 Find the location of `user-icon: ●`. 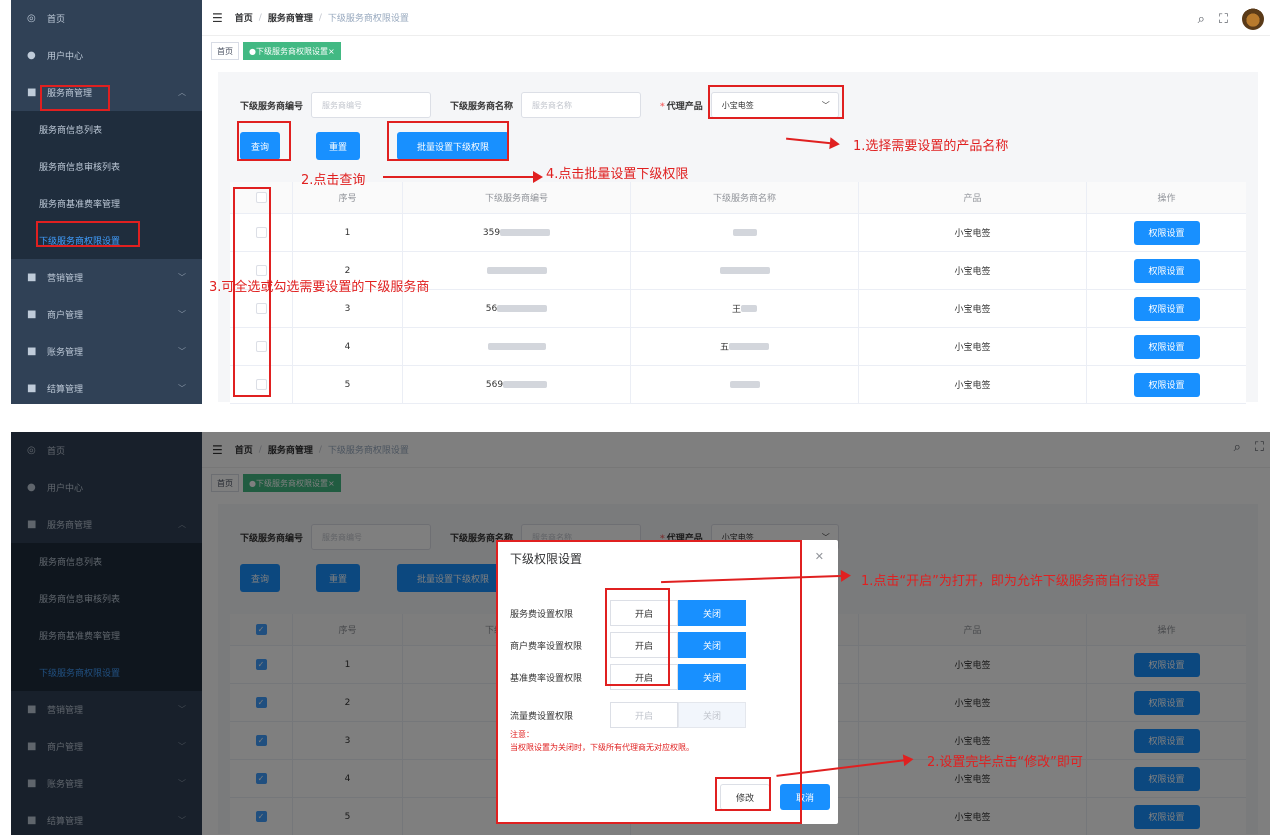

user-icon: ● is located at coordinates (31, 55).